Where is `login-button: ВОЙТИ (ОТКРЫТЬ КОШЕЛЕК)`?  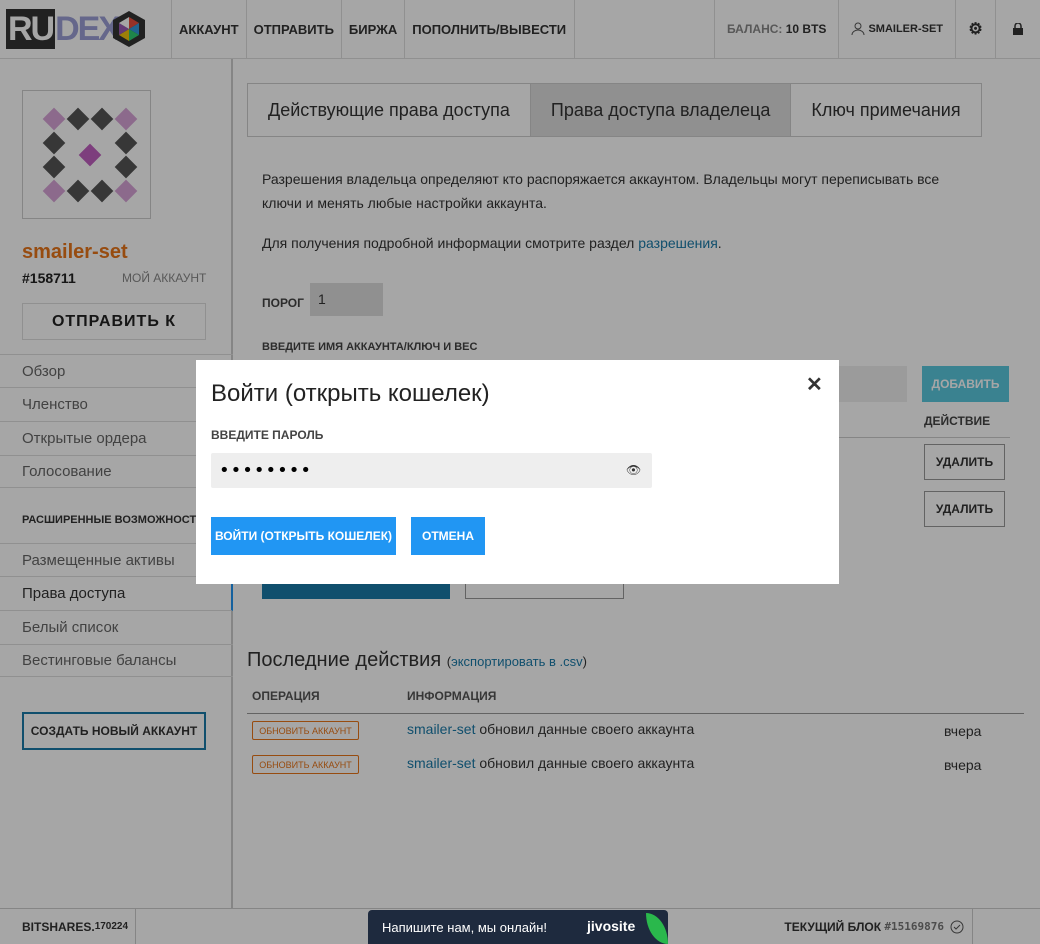
login-button: ВОЙТИ (ОТКРЫТЬ КОШЕЛЕК) is located at coordinates (303, 536).